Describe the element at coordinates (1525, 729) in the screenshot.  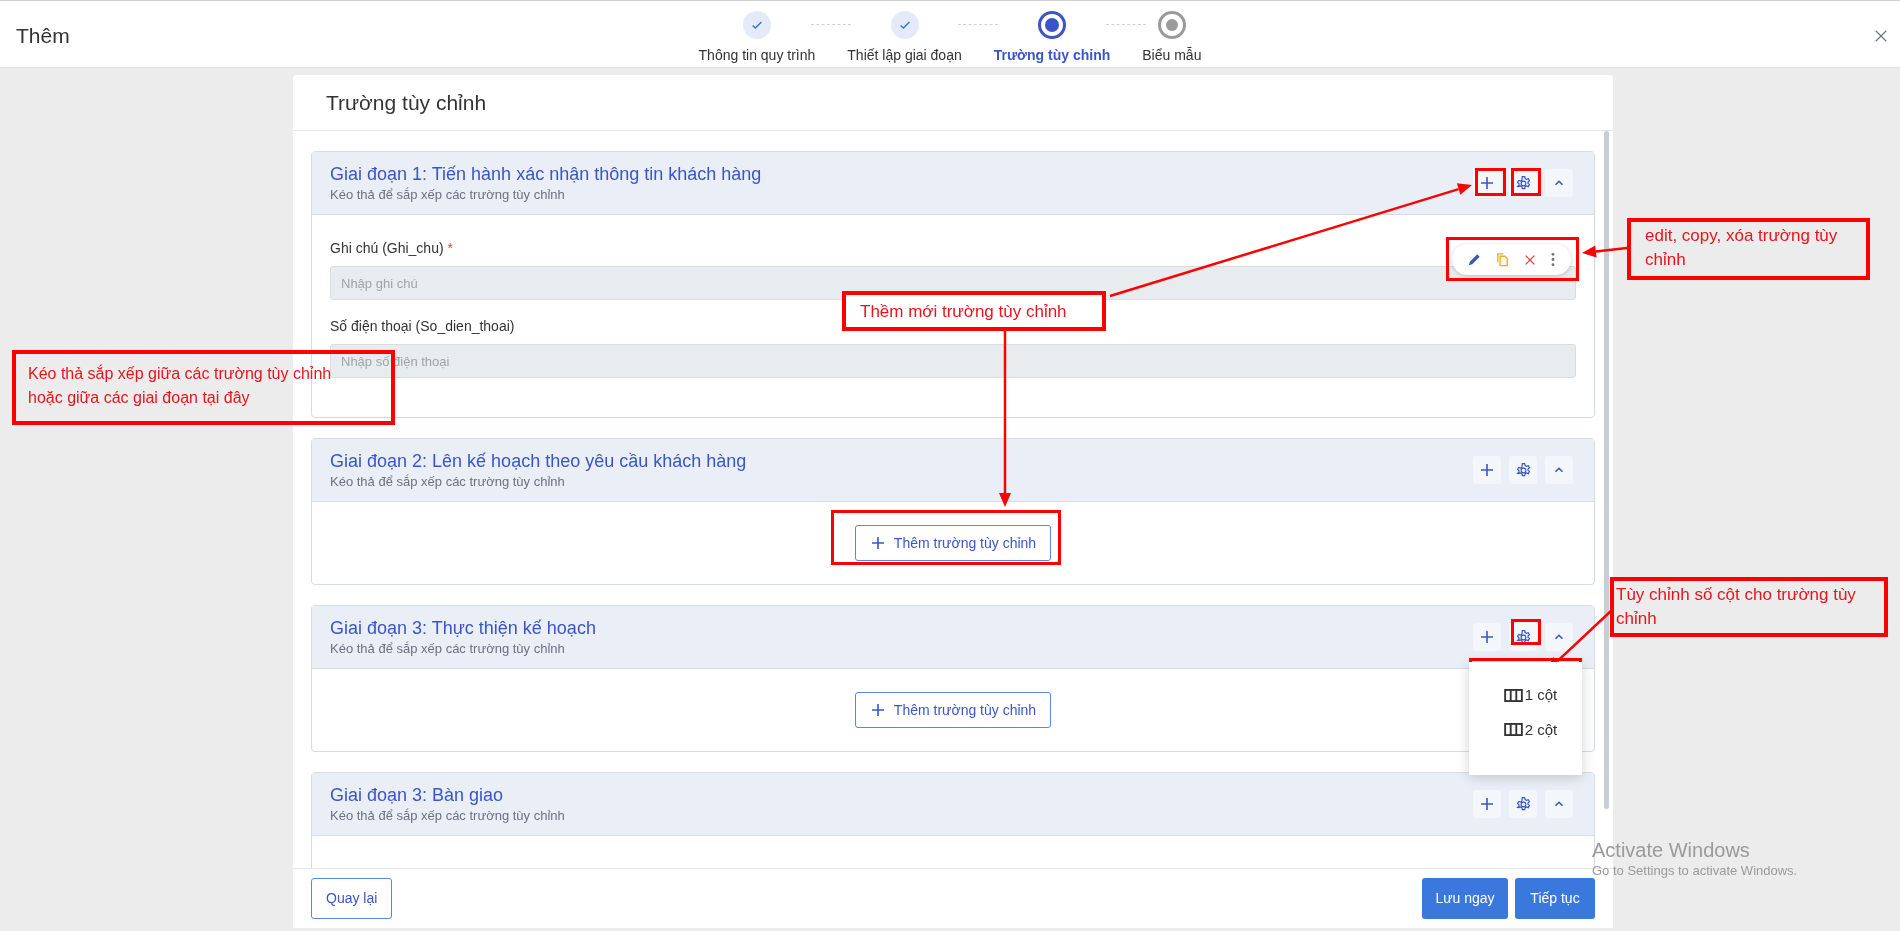
I see `column-option: 2 cột` at that location.